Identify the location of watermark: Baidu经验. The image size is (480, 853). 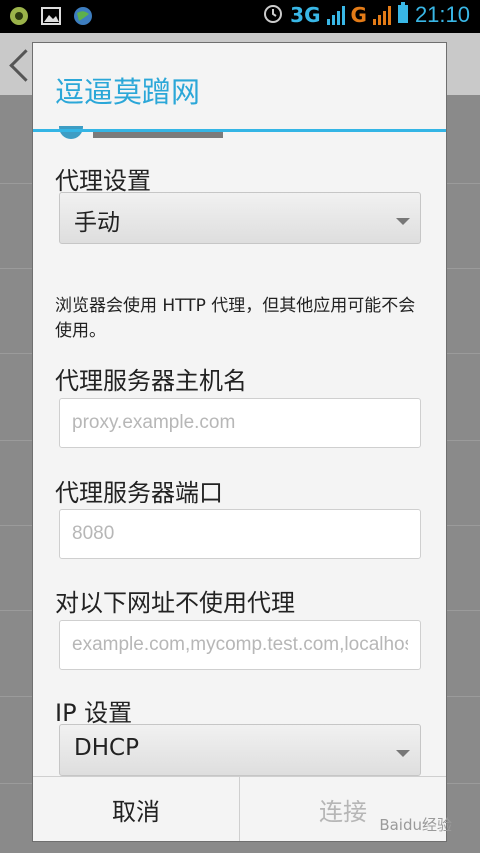
(415, 825).